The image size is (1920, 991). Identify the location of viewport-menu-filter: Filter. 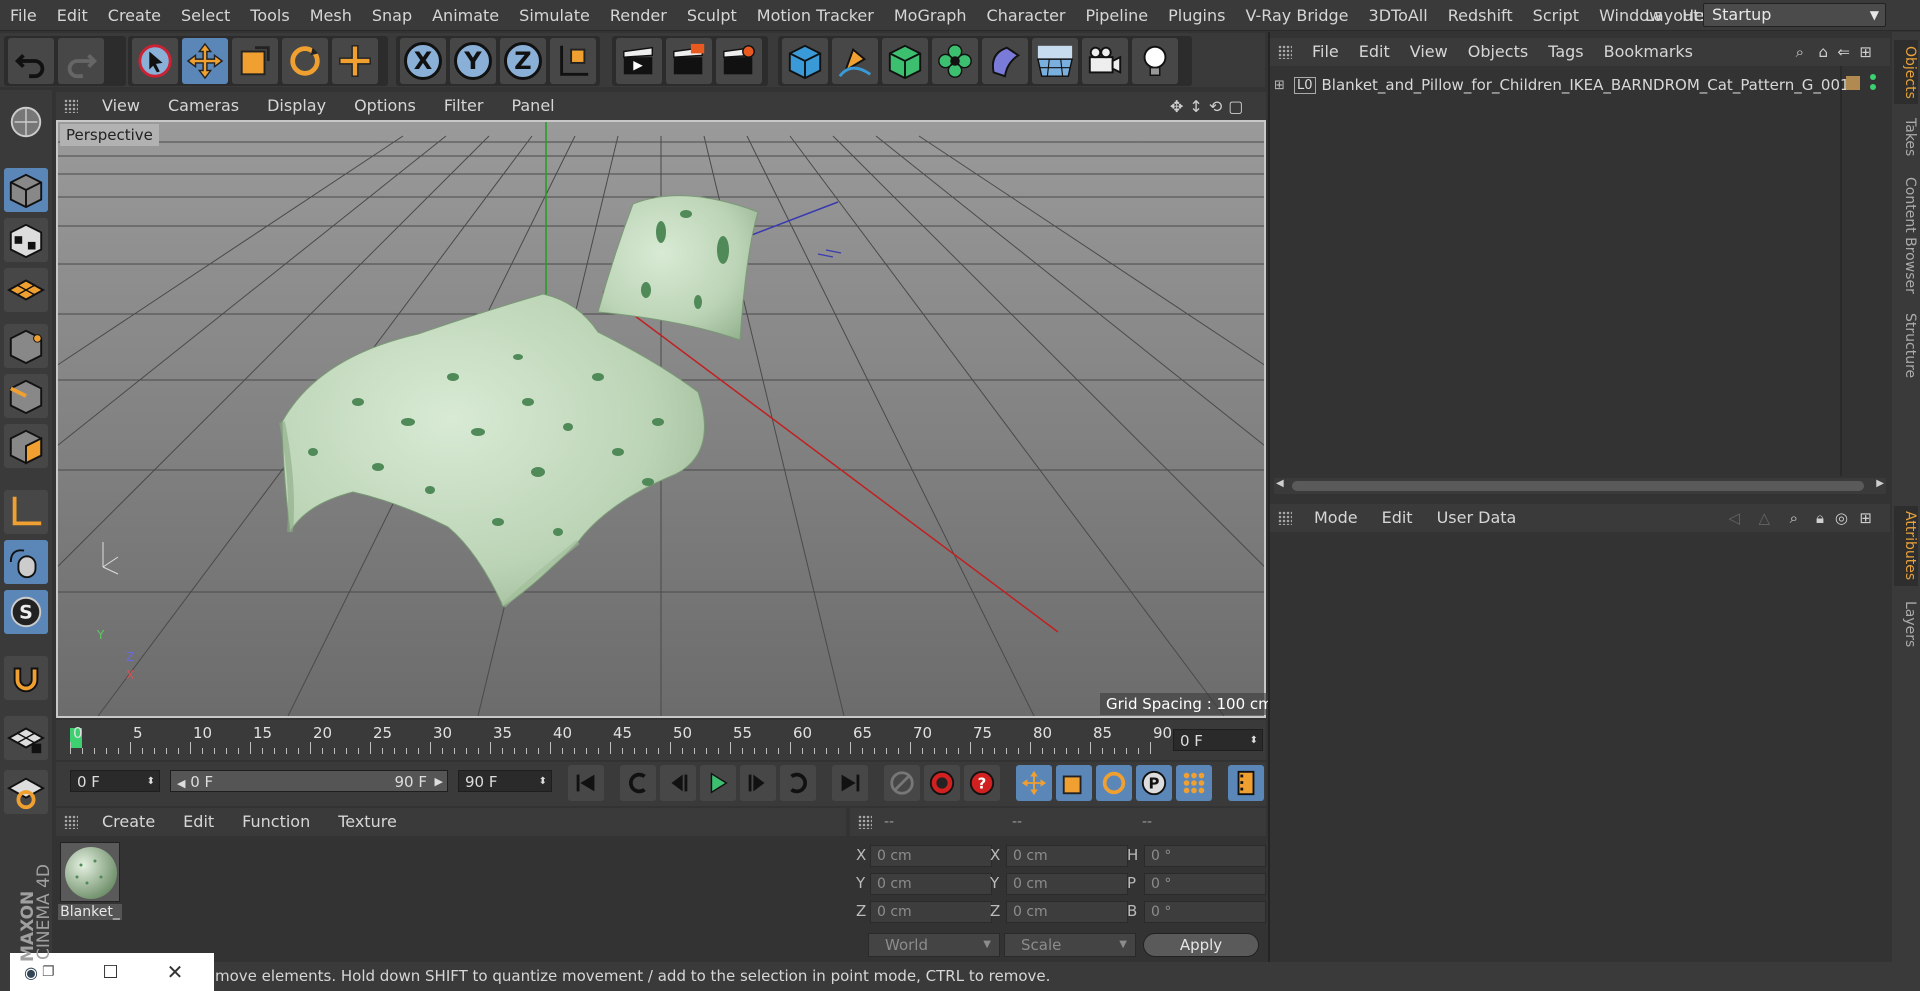
(464, 106).